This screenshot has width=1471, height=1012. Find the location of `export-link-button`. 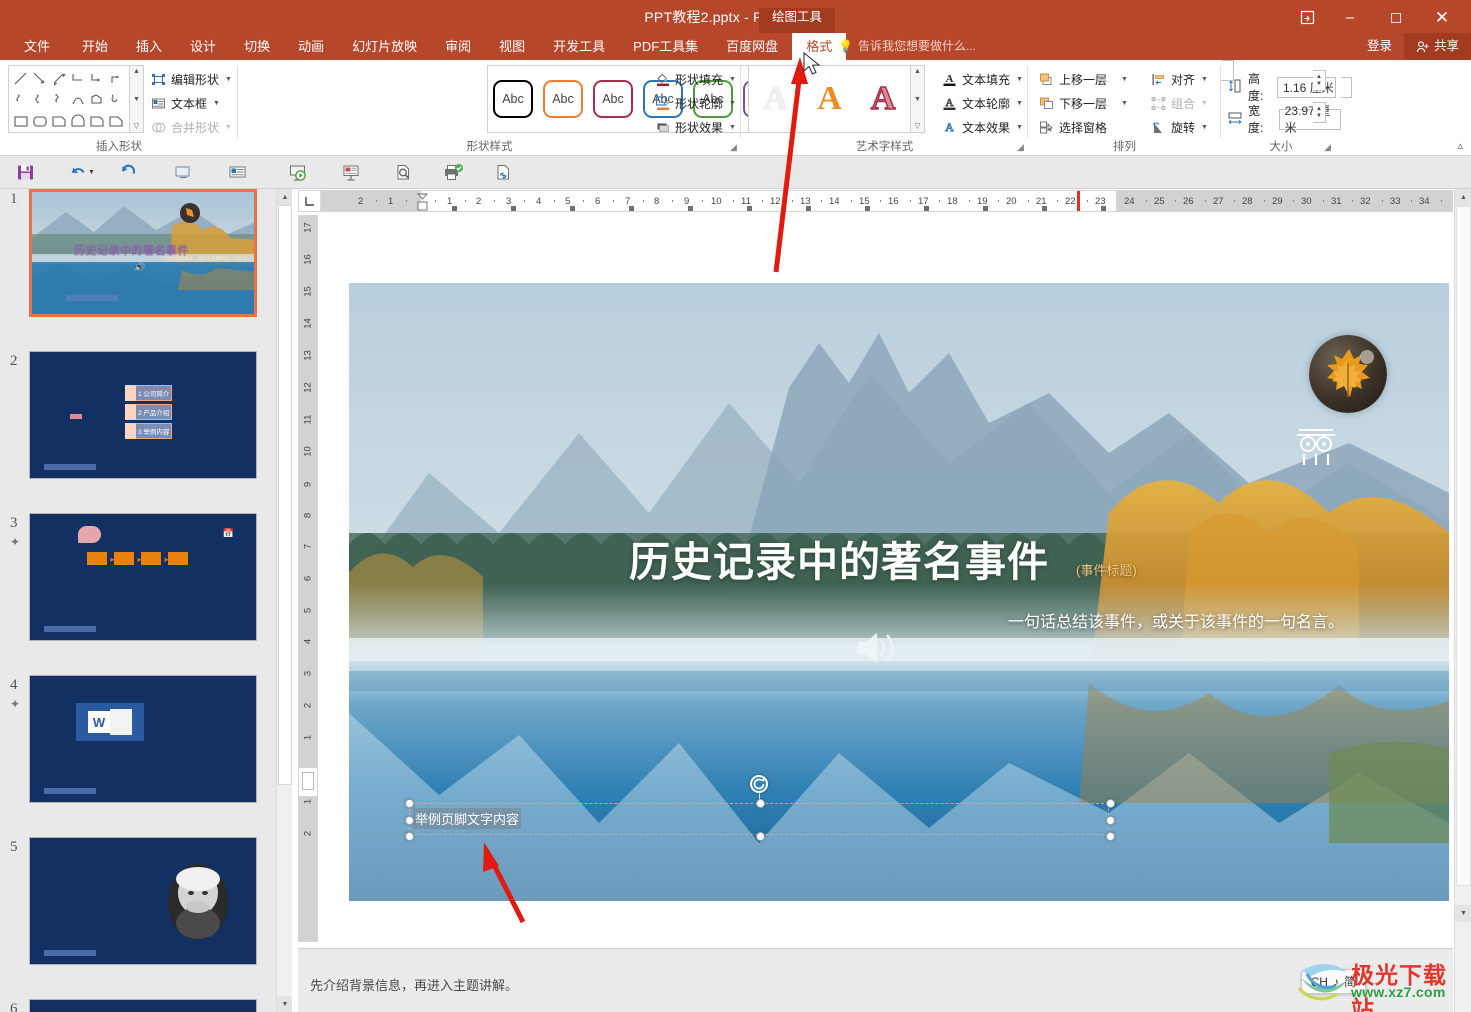

export-link-button is located at coordinates (503, 172).